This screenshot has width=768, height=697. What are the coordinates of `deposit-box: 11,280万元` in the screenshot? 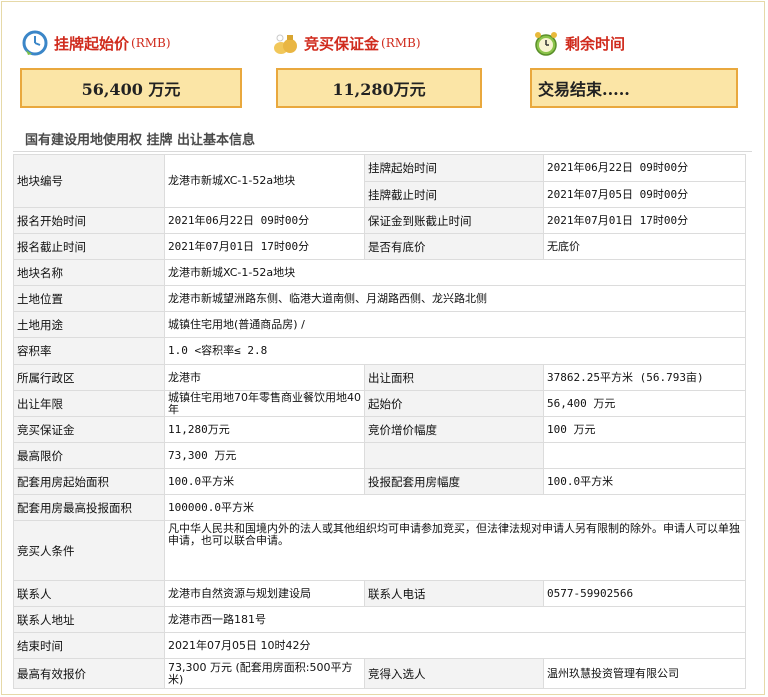 It's located at (379, 88).